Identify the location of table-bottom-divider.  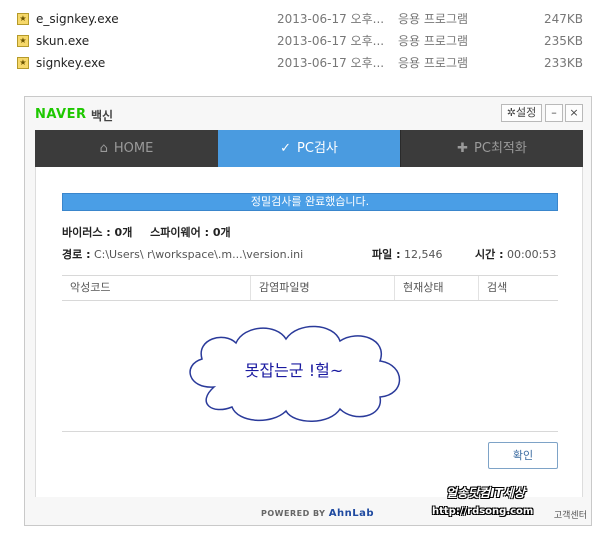
(310, 431).